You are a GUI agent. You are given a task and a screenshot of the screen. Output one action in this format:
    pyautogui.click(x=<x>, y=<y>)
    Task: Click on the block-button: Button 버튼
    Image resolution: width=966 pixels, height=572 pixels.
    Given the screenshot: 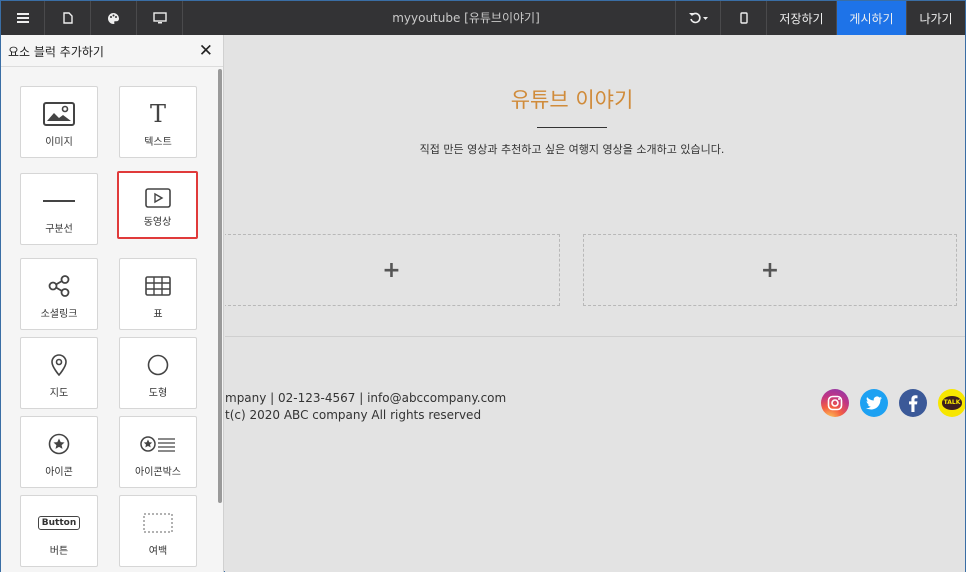 What is the action you would take?
    pyautogui.click(x=59, y=531)
    